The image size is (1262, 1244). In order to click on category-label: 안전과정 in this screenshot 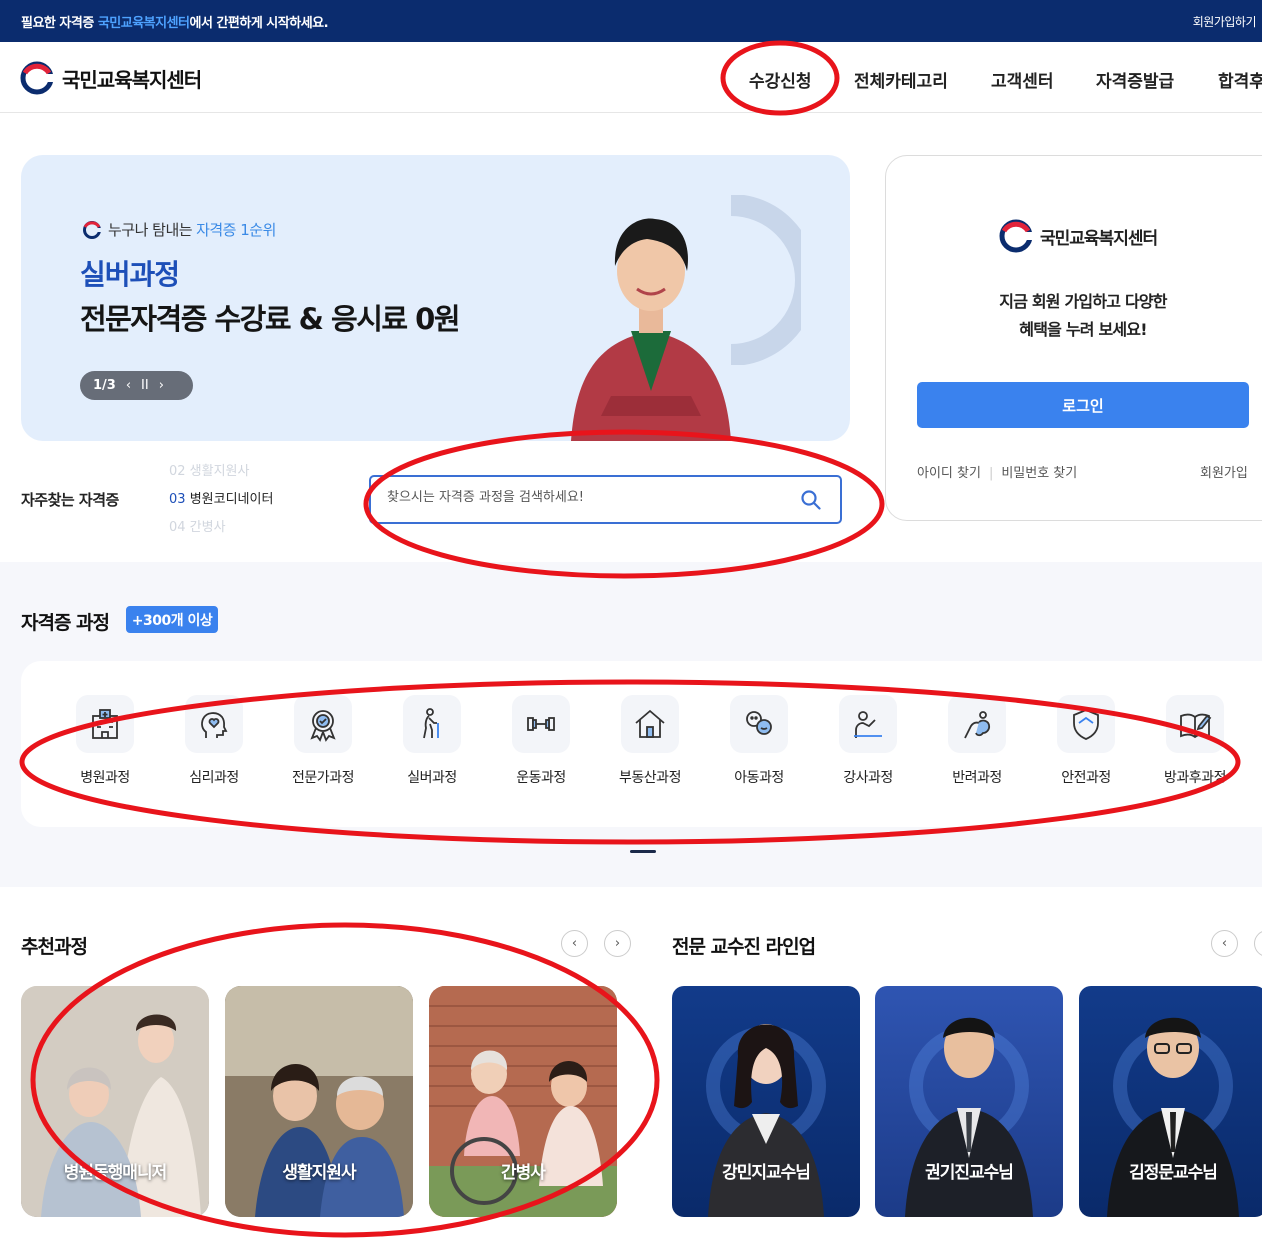, I will do `click(1086, 778)`.